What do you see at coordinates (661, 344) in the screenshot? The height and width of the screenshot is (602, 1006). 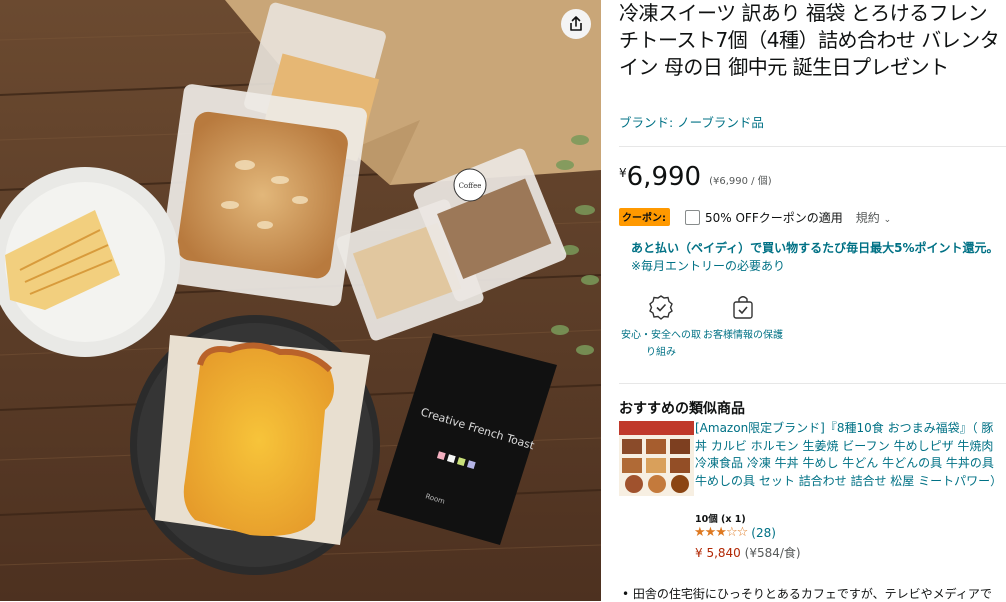 I see `feature-safety-label: 安心・安全への取り組み` at bounding box center [661, 344].